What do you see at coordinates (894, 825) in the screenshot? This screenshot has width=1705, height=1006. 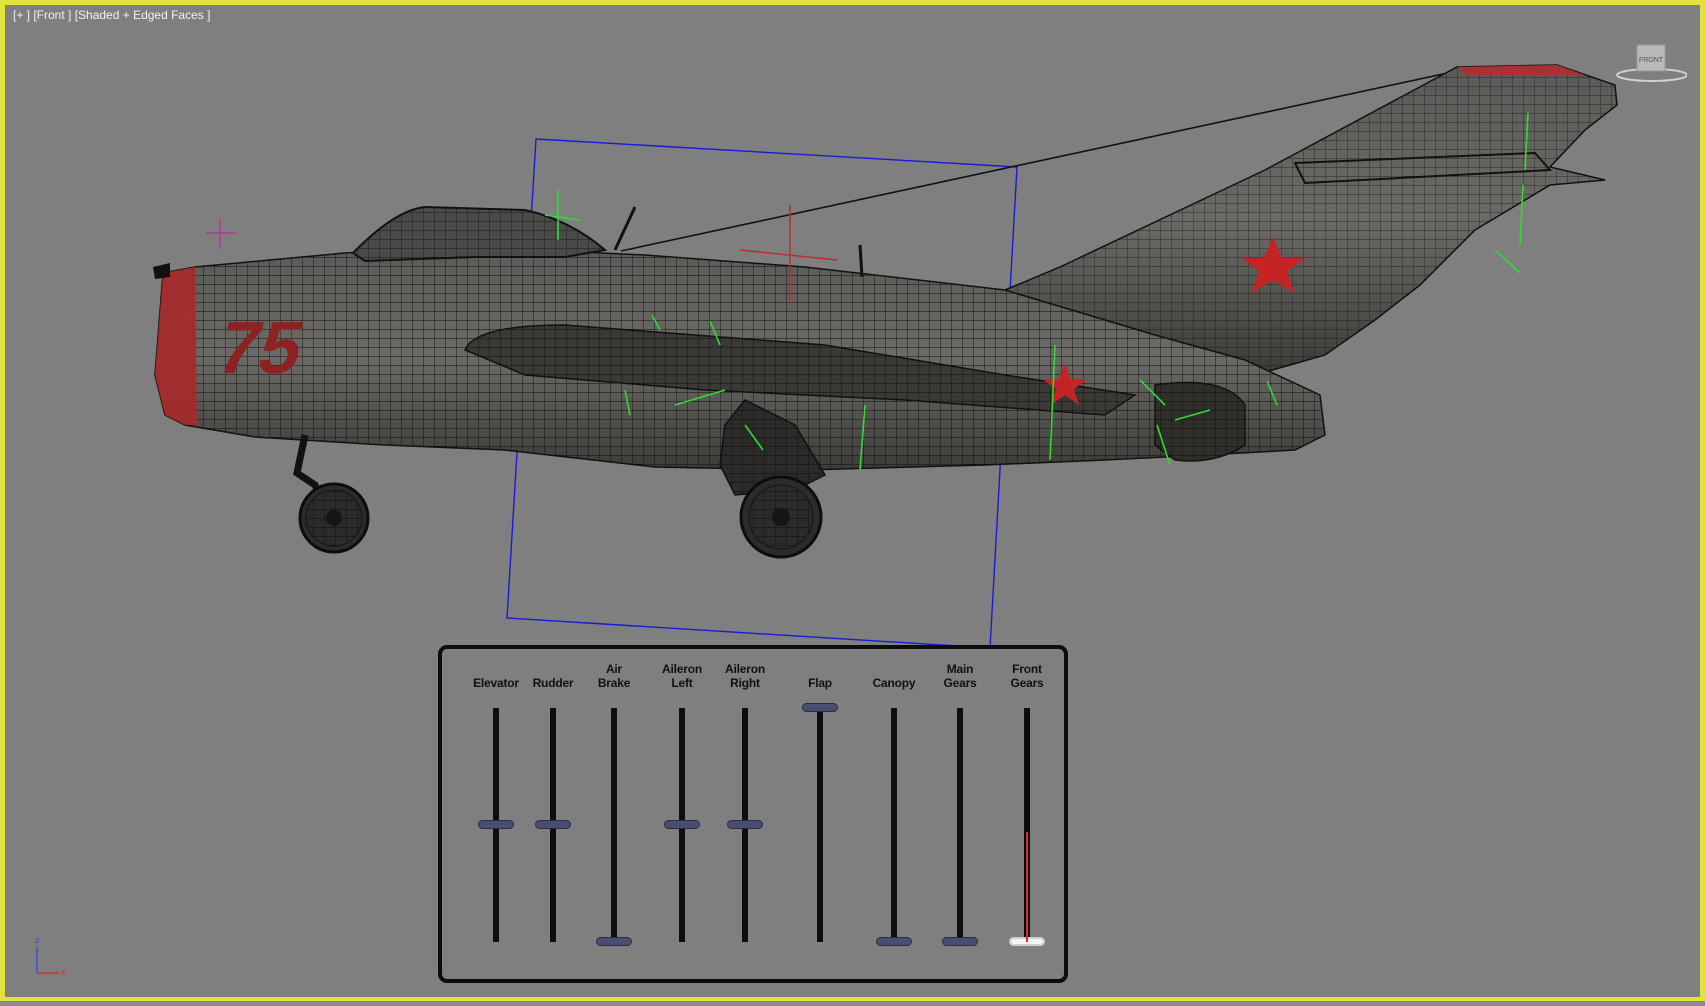 I see `slider-track-canopy` at bounding box center [894, 825].